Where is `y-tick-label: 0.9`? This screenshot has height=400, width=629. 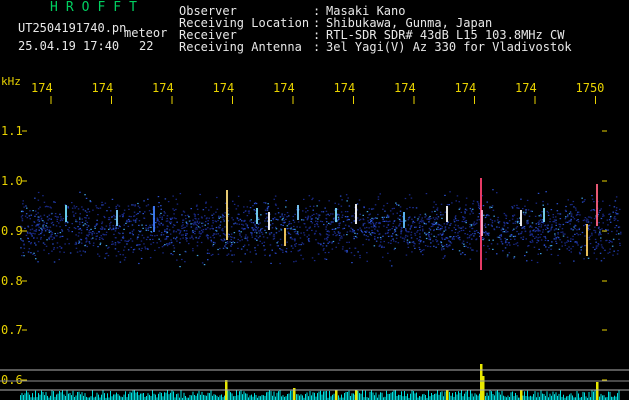
y-tick-label: 0.9 is located at coordinates (12, 231).